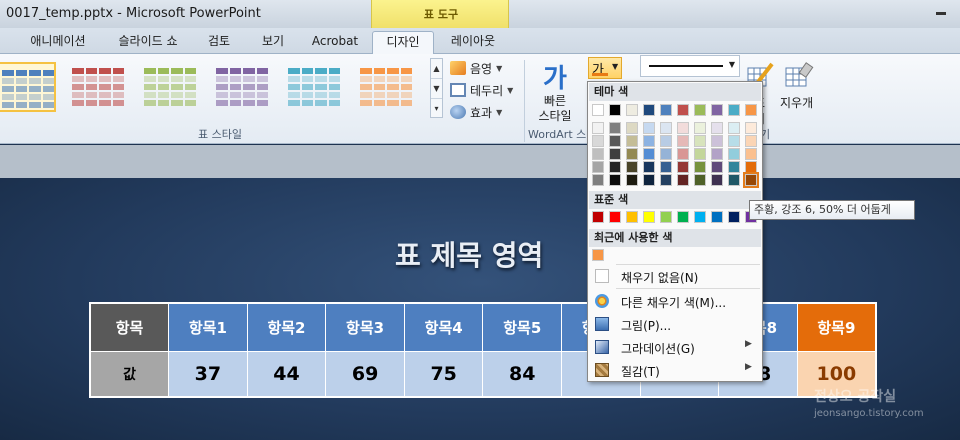  What do you see at coordinates (208, 374) in the screenshot?
I see `table-value-cell: 37` at bounding box center [208, 374].